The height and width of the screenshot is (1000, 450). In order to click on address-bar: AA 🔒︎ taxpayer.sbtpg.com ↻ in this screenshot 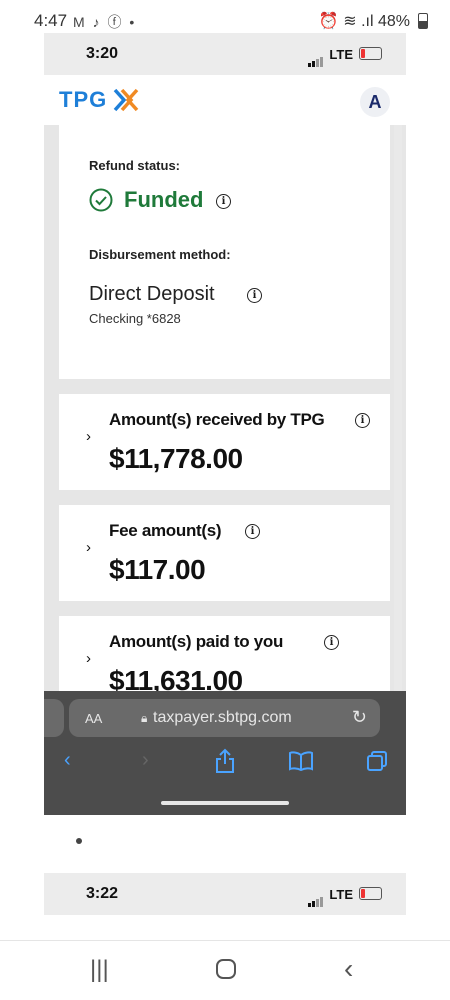, I will do `click(224, 718)`.